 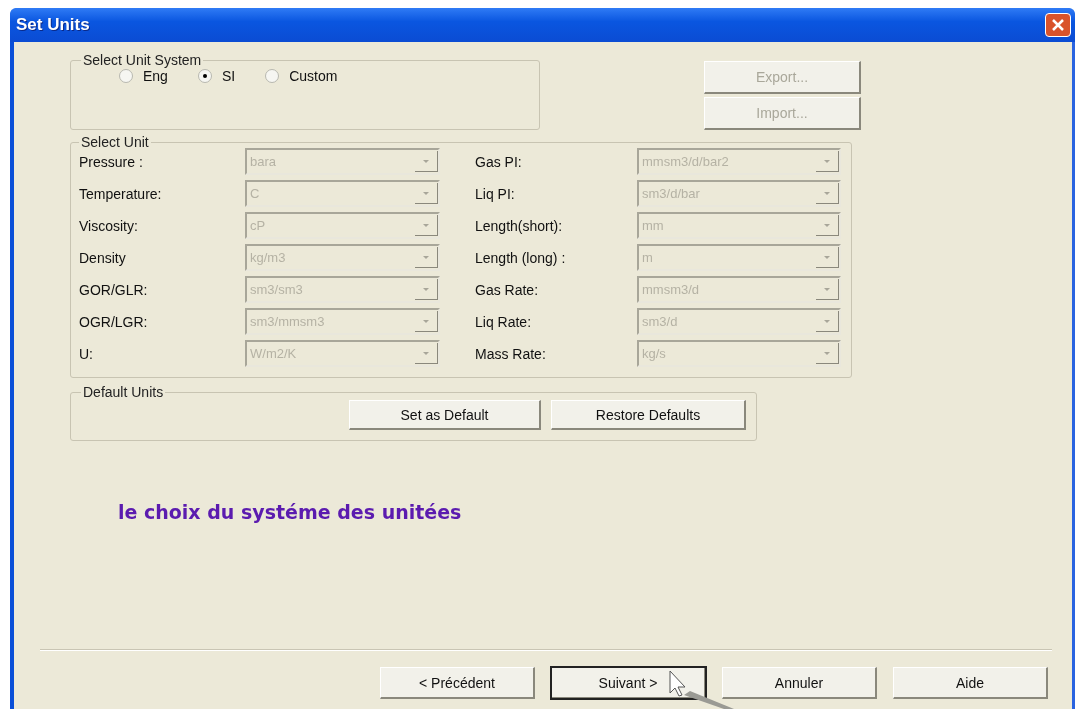 I want to click on caption-text: le choix du systéme des unitées, so click(x=290, y=512).